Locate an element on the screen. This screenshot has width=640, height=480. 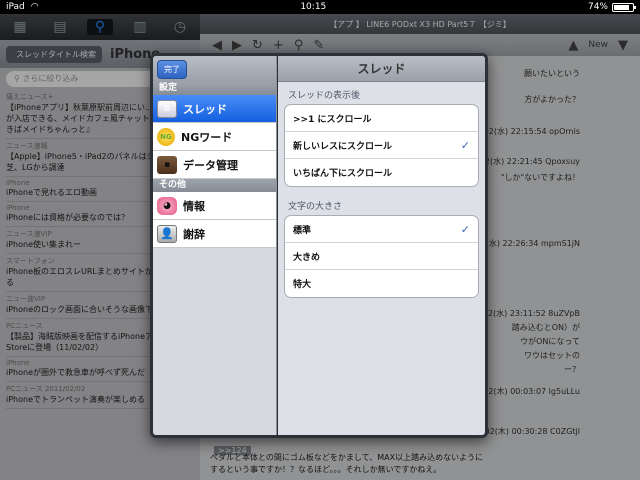
menu-item-0: ≡ スレッド is located at coordinates (214, 109).